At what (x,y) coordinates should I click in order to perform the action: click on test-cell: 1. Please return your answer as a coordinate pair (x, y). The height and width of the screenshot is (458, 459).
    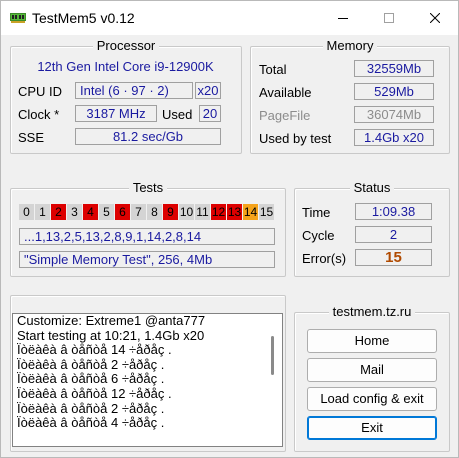
    Looking at the image, I should click on (42, 212).